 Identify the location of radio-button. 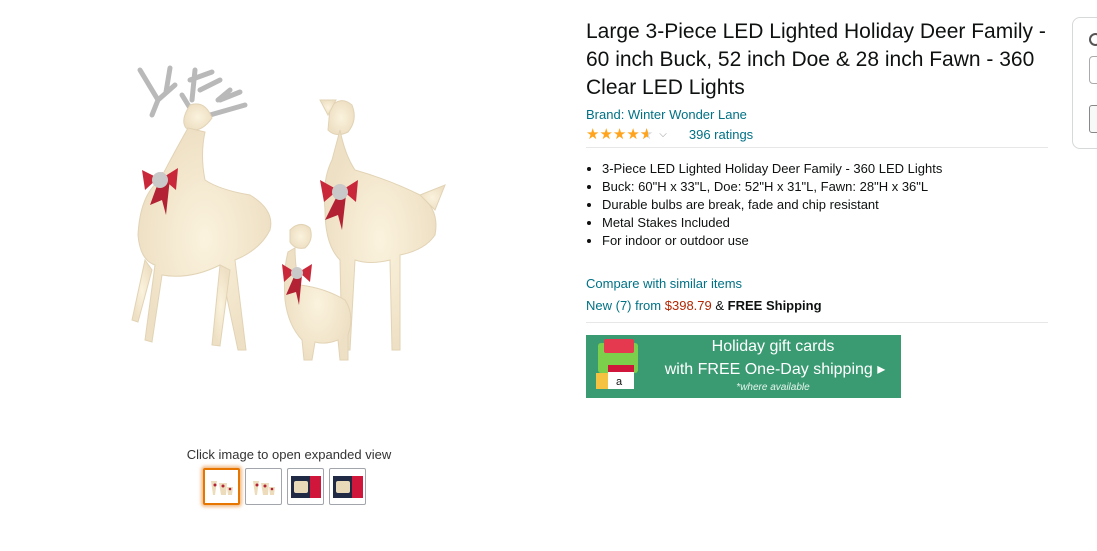
(1093, 39).